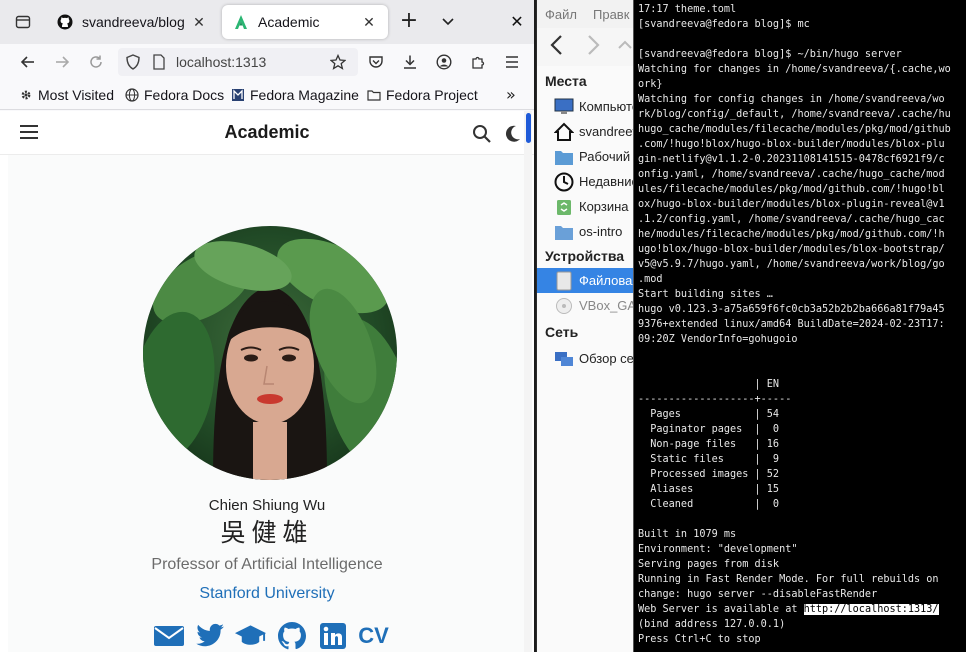 This screenshot has height=652, width=966. I want to click on linkedin-icon, so click(332, 636).